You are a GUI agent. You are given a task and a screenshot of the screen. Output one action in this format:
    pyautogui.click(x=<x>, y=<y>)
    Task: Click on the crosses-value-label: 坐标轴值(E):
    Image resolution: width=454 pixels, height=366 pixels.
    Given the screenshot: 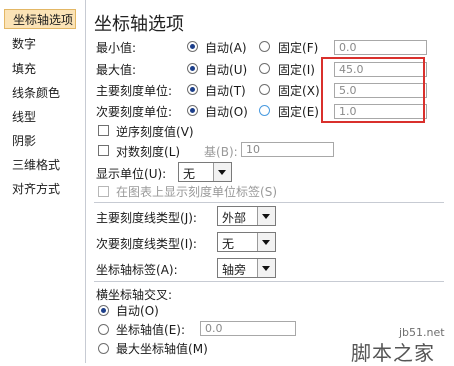 What is the action you would take?
    pyautogui.click(x=151, y=330)
    